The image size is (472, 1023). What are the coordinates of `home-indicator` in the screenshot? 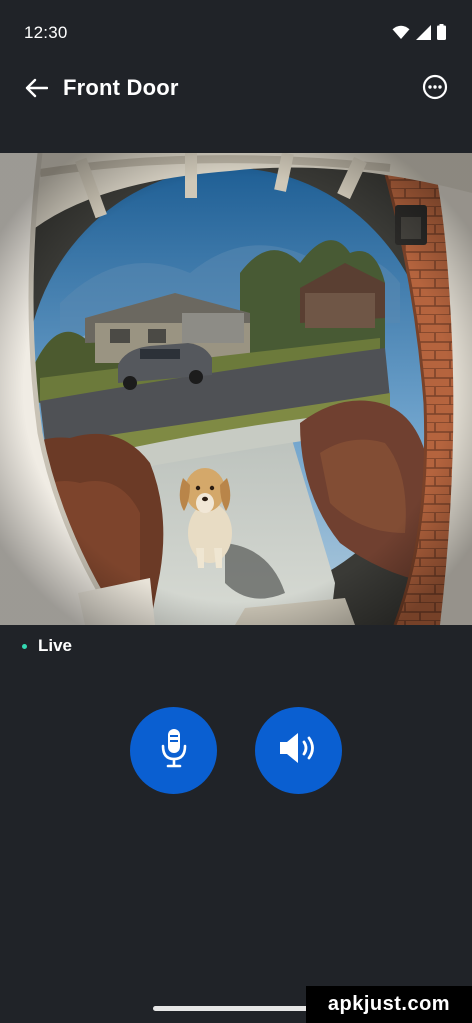 It's located at (236, 1008).